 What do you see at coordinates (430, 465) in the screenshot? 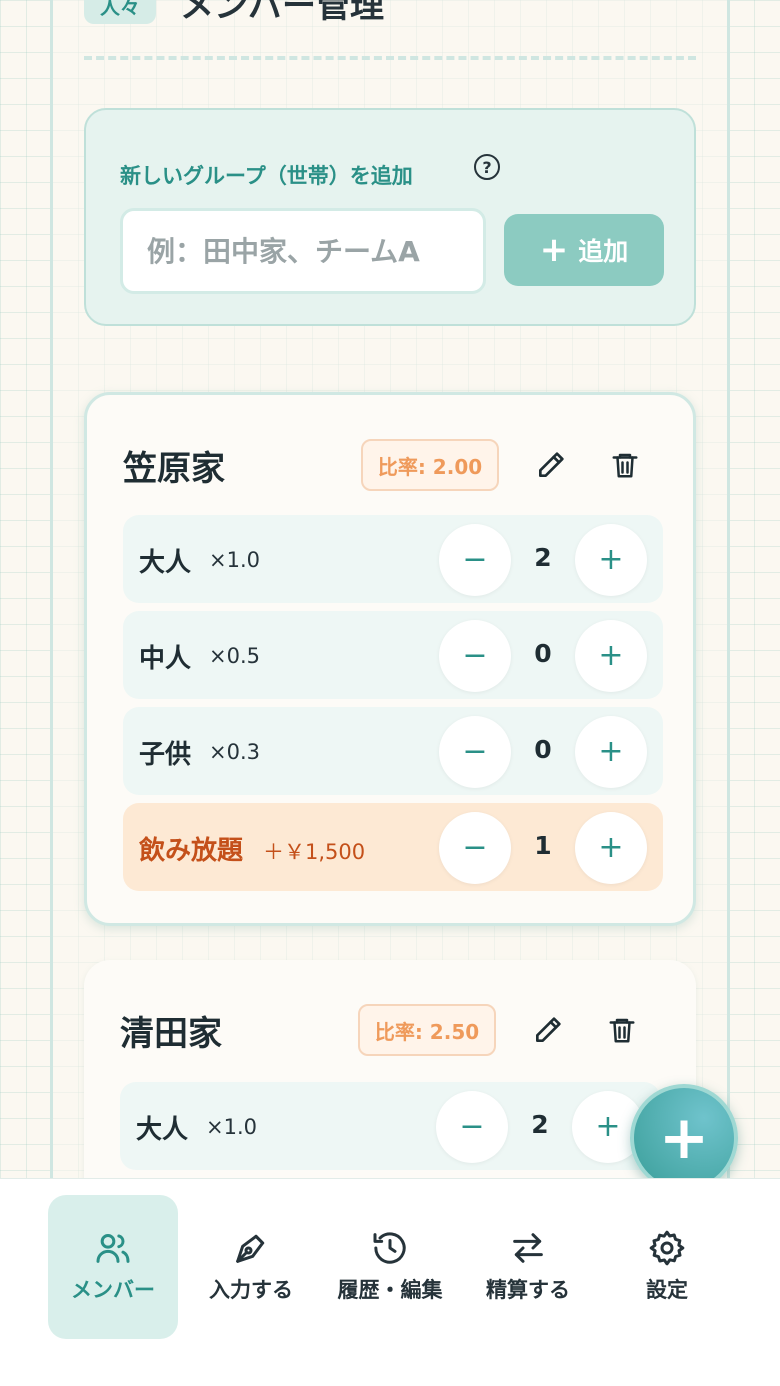
I see `ratio-badge: 比率: 2.00` at bounding box center [430, 465].